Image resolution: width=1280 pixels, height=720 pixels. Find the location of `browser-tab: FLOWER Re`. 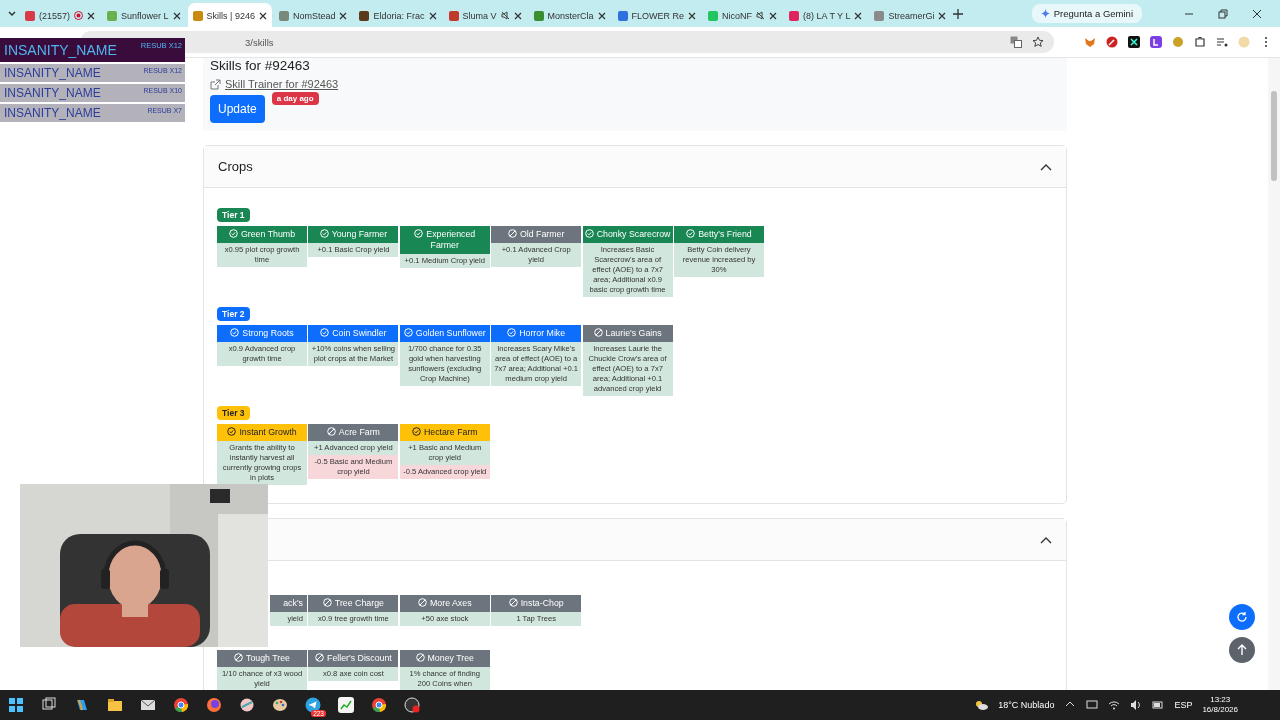

browser-tab: FLOWER Re is located at coordinates (657, 15).